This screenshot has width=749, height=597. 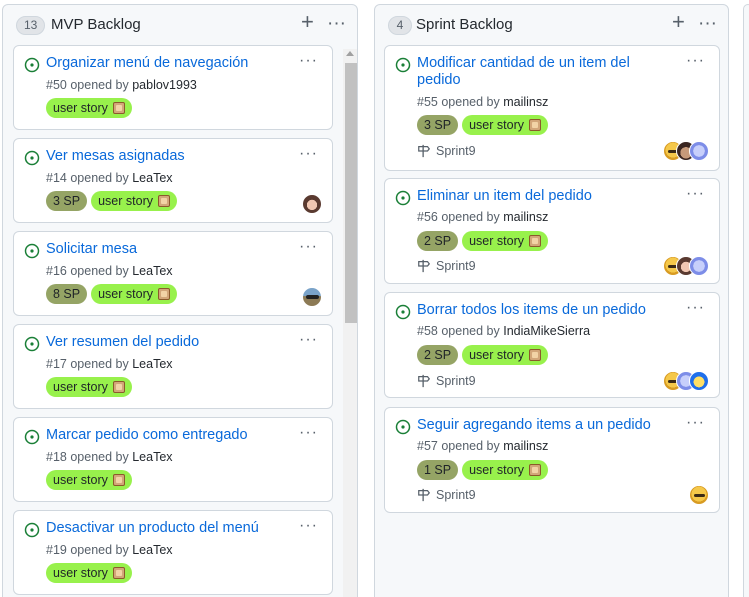 What do you see at coordinates (546, 331) in the screenshot?
I see `issue-author-link: IndiaMikeSierra` at bounding box center [546, 331].